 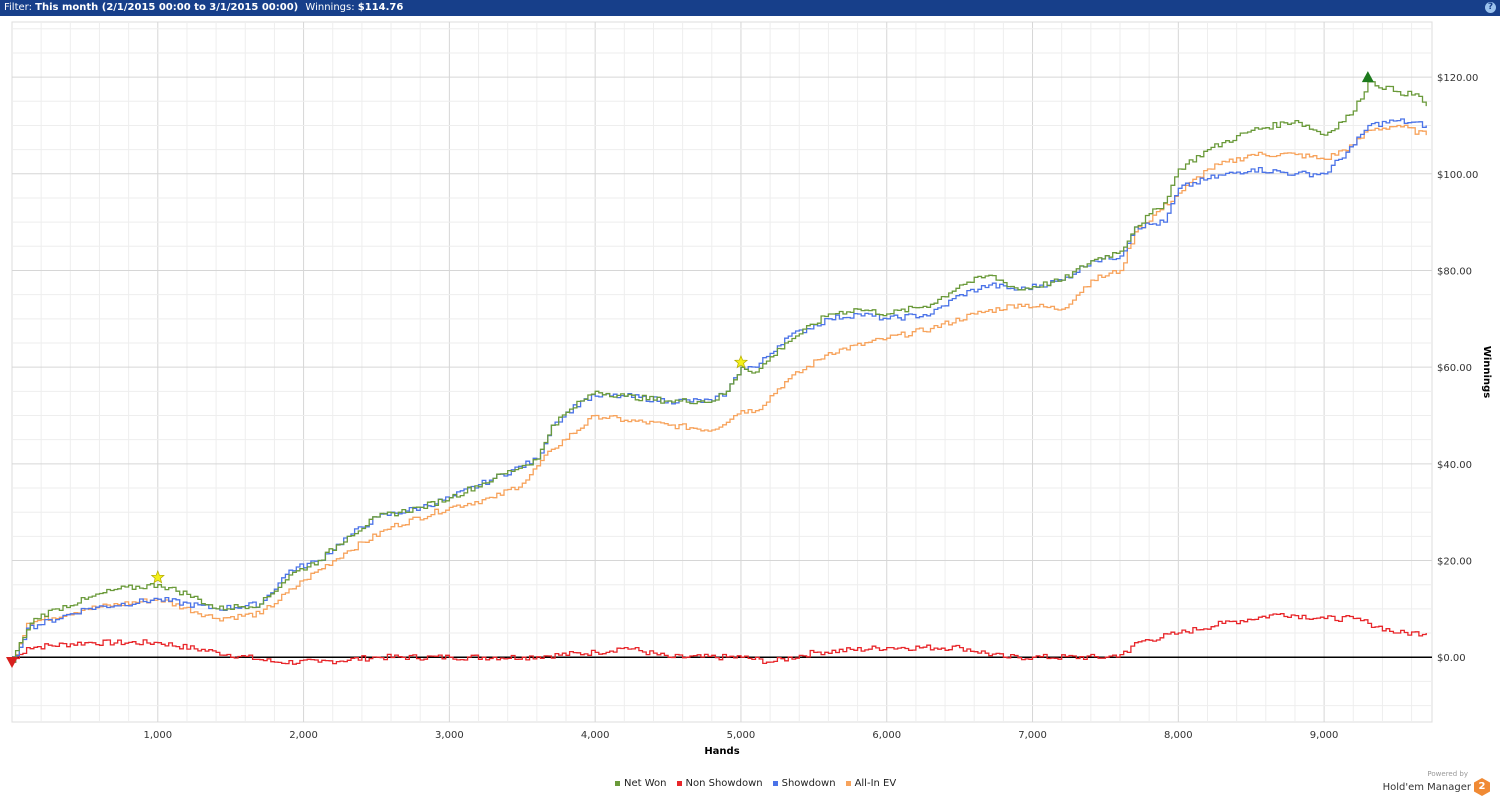 What do you see at coordinates (1454, 271) in the screenshot?
I see `y-tick-label: $80.00` at bounding box center [1454, 271].